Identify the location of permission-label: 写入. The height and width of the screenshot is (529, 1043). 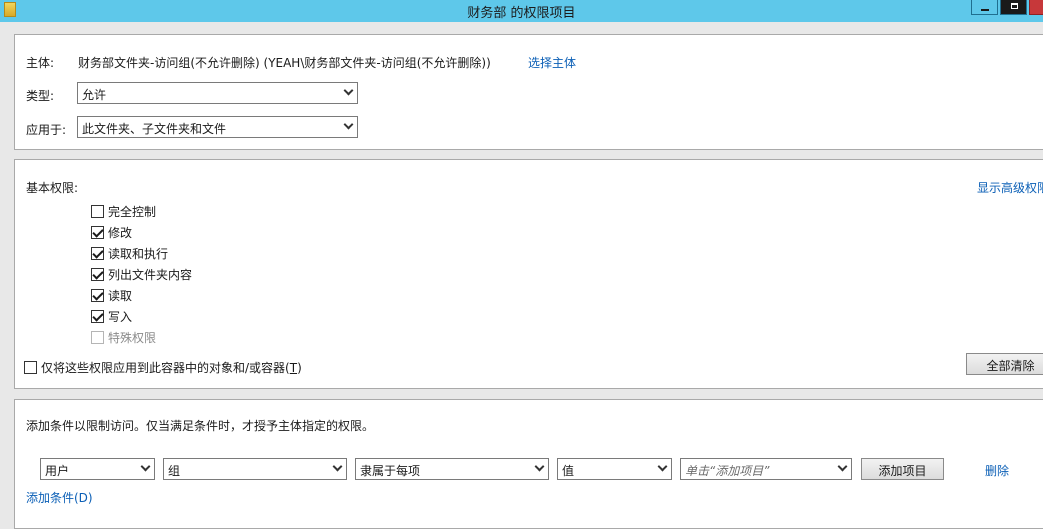
(120, 317).